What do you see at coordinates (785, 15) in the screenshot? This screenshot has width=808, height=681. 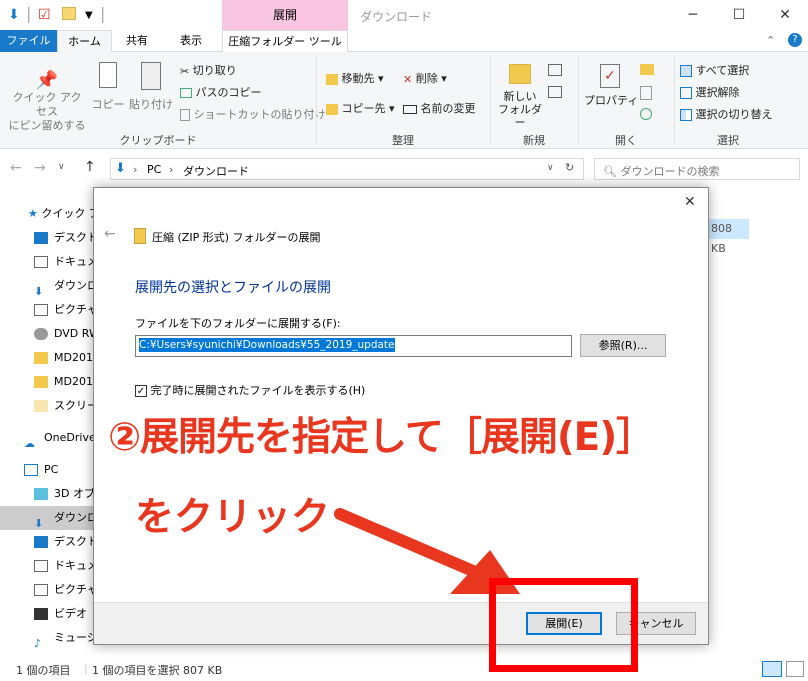 I see `close-window-button: ✕` at bounding box center [785, 15].